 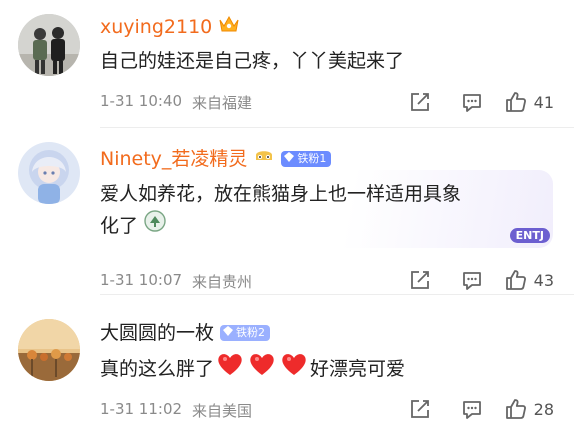 I want to click on comment-date: 1-31 11:02, so click(x=141, y=409).